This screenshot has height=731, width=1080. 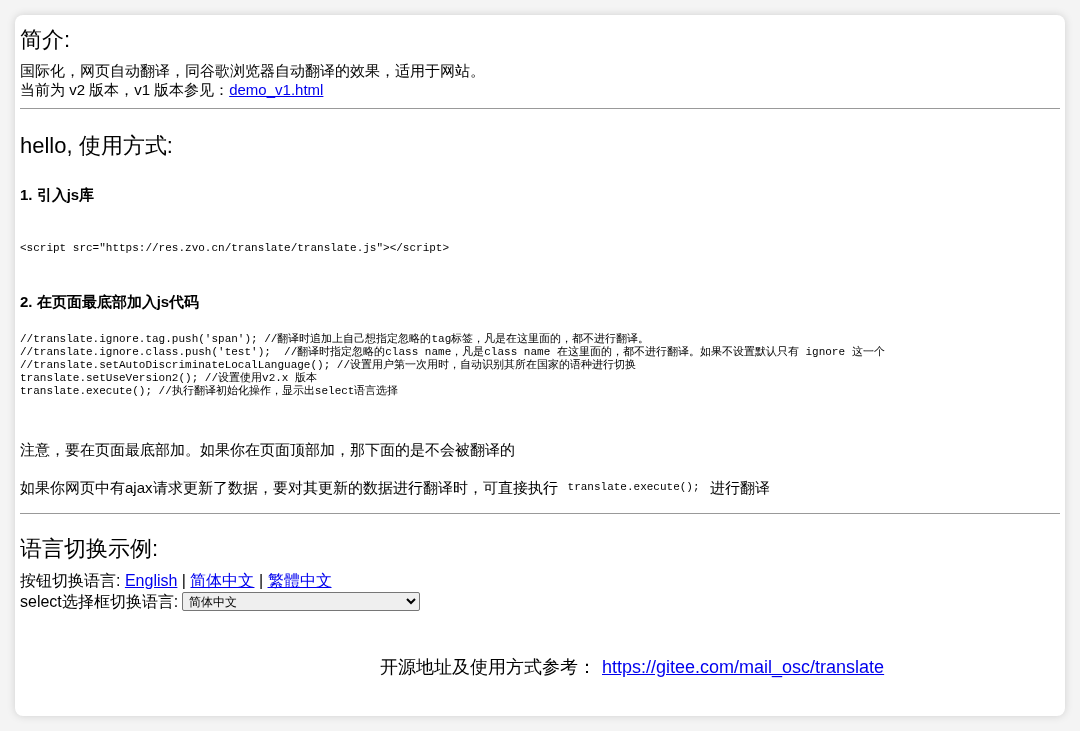 What do you see at coordinates (169, 378) in the screenshot?
I see `code-line: translate.setUseVersion2(); //设置使用v2.x 版本` at bounding box center [169, 378].